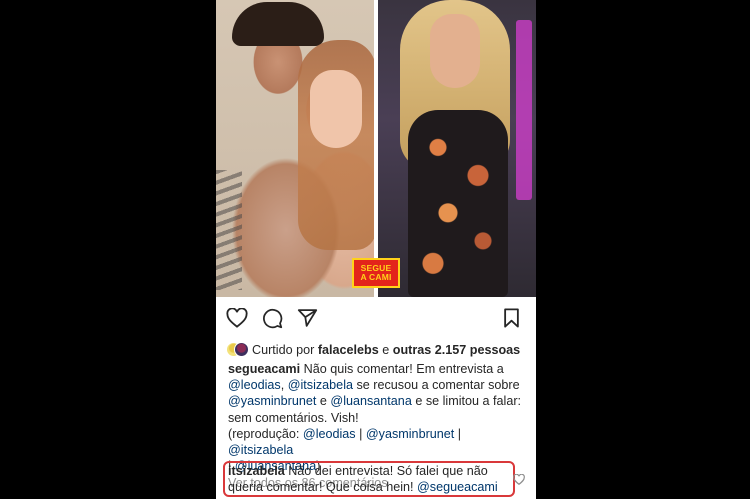  I want to click on comment-bubble-icon, so click(272, 318).